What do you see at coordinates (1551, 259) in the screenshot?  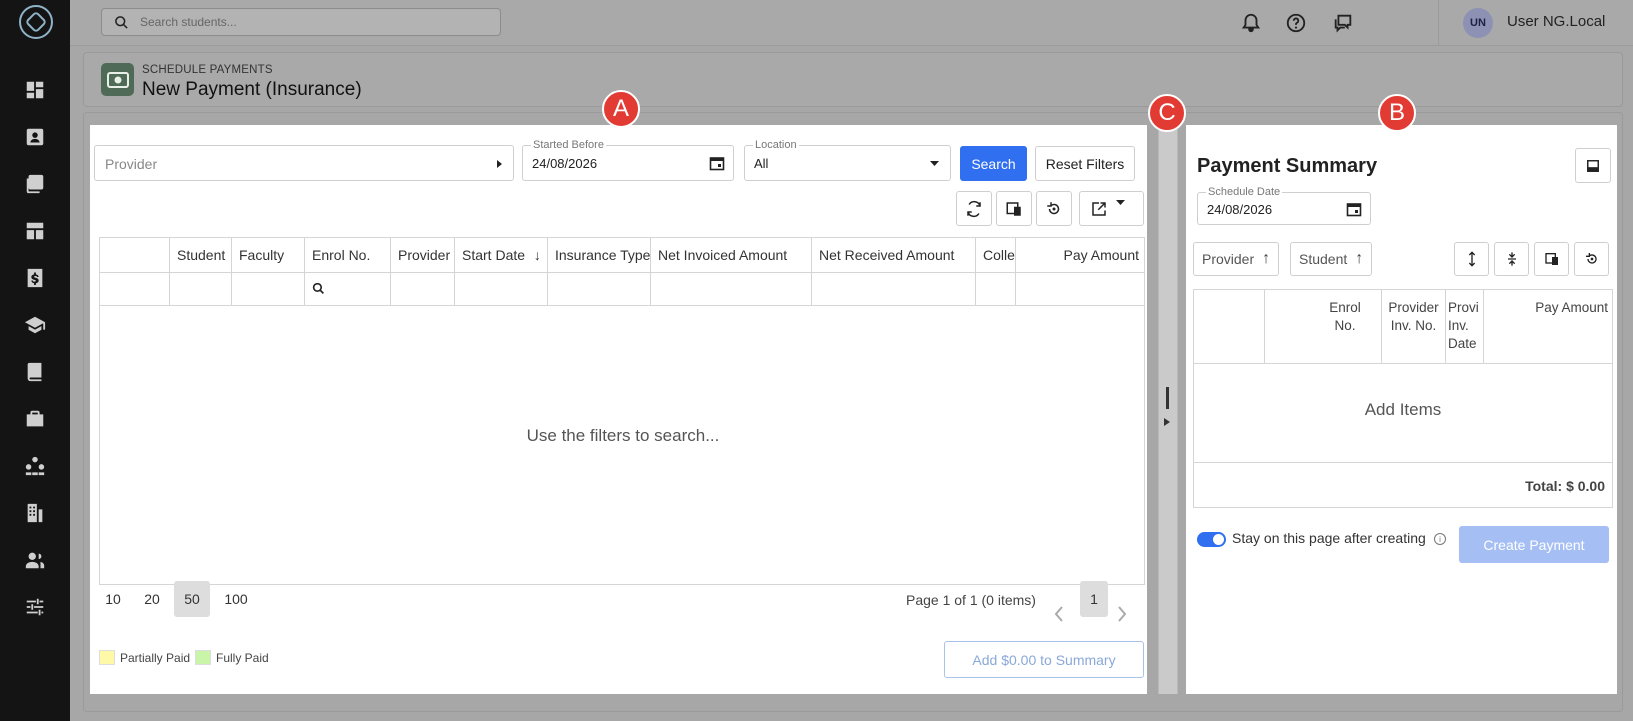 I see `summary-column-chooser-button` at bounding box center [1551, 259].